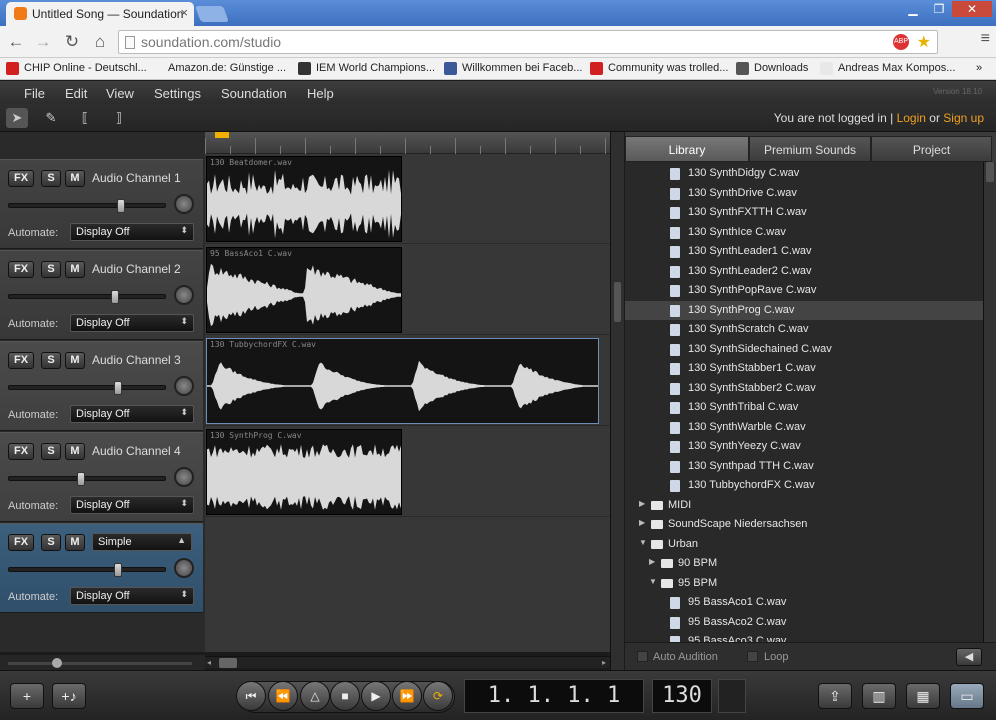 Image resolution: width=996 pixels, height=720 pixels. What do you see at coordinates (100, 14) in the screenshot?
I see `browser-tab: Untitled Song — Soundation ×` at bounding box center [100, 14].